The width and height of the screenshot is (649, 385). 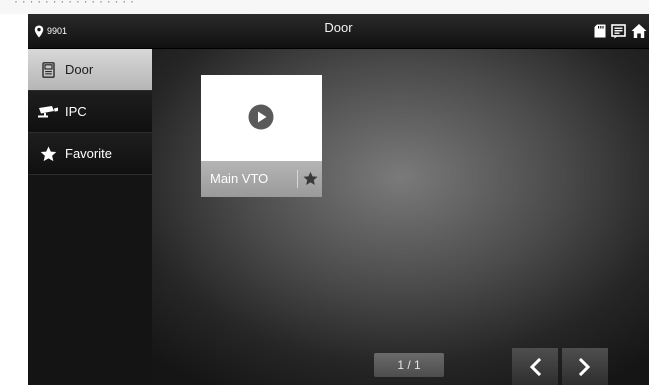 I want to click on sidebar-item-door: Door, so click(x=90, y=70).